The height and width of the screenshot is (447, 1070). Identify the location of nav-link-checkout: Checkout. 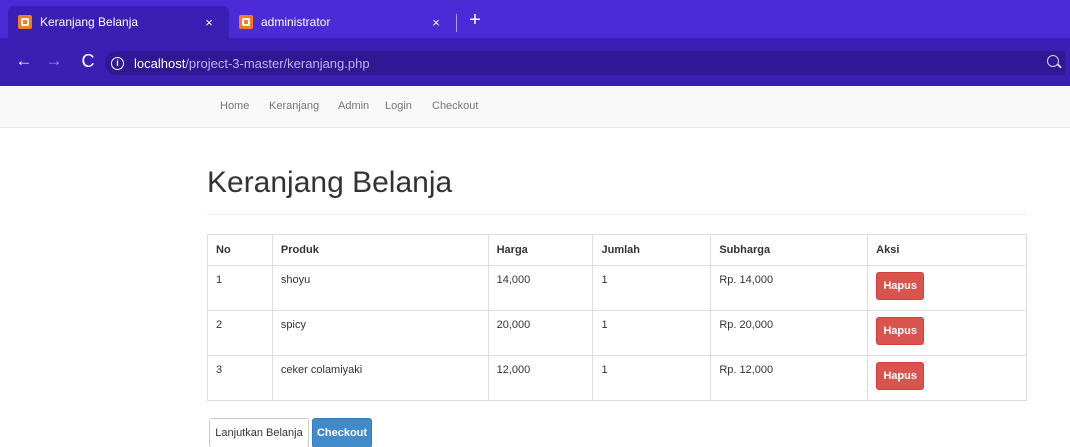
(455, 106).